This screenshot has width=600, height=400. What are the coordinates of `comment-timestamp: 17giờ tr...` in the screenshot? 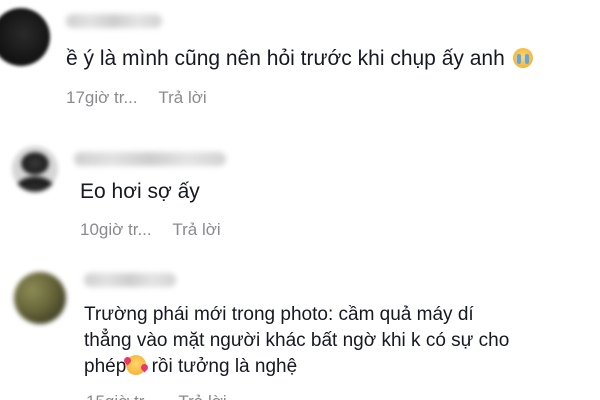 It's located at (102, 97).